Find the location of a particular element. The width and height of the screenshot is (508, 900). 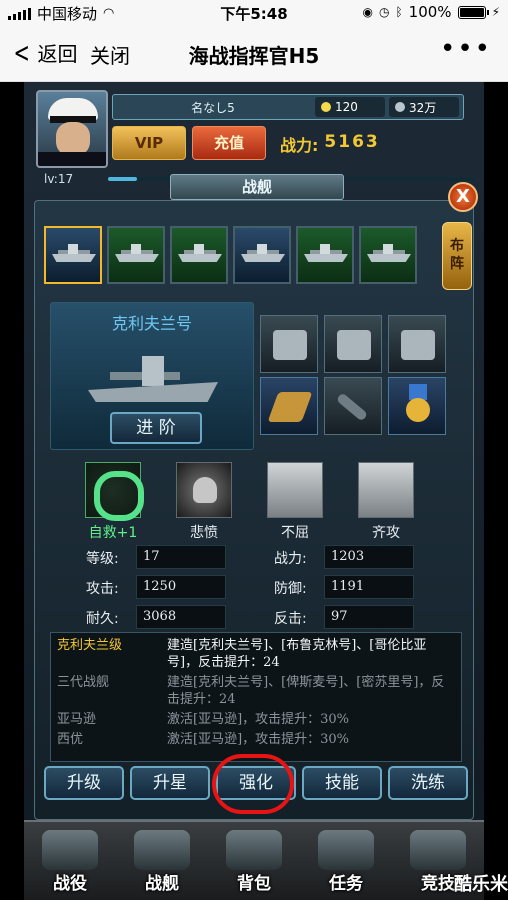

bottom-nav: 战役 战舰 背包 任务 竞技 is located at coordinates (254, 860).